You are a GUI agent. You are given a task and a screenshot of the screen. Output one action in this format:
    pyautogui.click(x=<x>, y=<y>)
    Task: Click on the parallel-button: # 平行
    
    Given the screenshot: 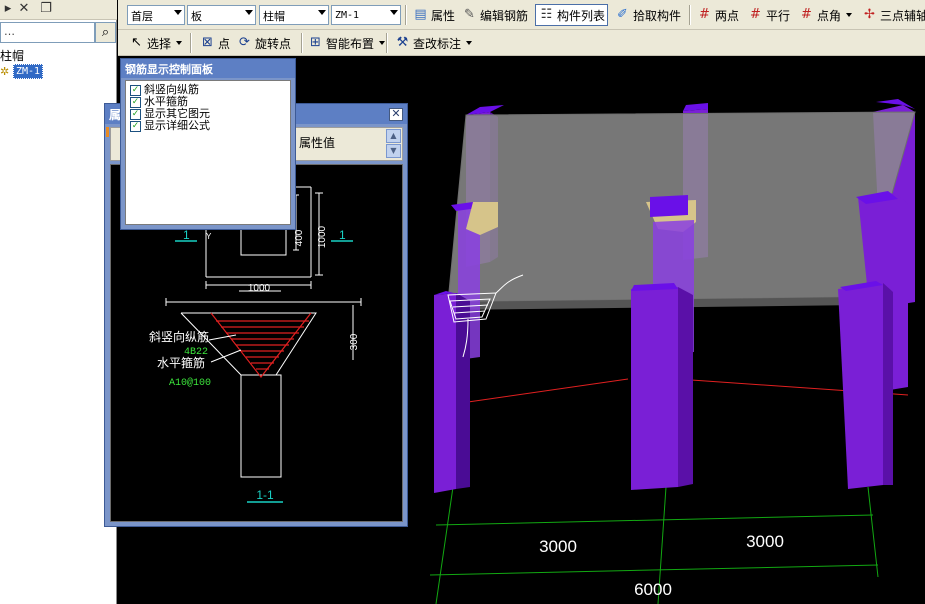 What is the action you would take?
    pyautogui.click(x=768, y=15)
    